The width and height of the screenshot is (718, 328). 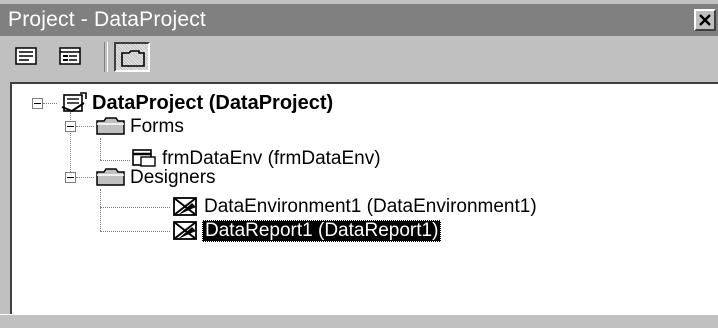 I want to click on toggle-folders-icon, so click(x=133, y=58).